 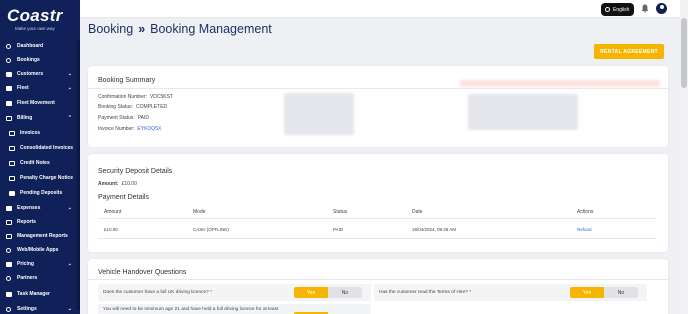 What do you see at coordinates (116, 129) in the screenshot?
I see `invoice-label: Invoice Number:` at bounding box center [116, 129].